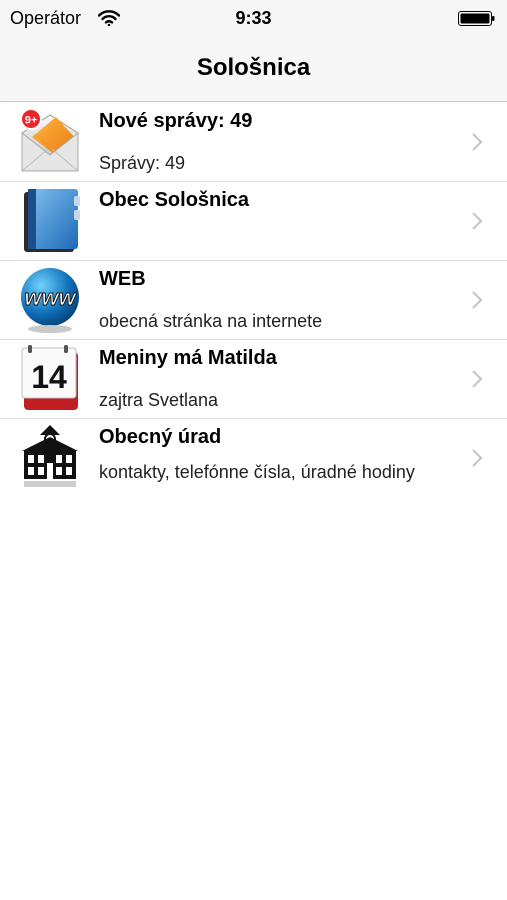  I want to click on navigation-bar: Sološnica, so click(253, 69).